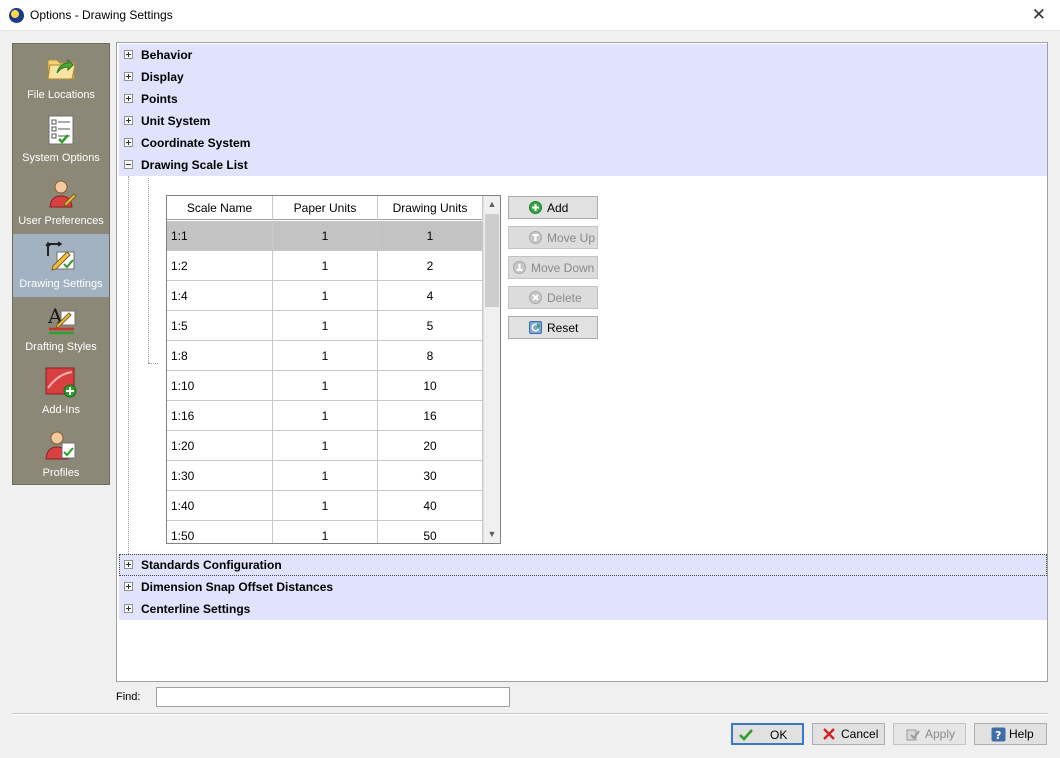 This screenshot has width=1060, height=758. Describe the element at coordinates (128, 164) in the screenshot. I see `collapse-icon` at that location.